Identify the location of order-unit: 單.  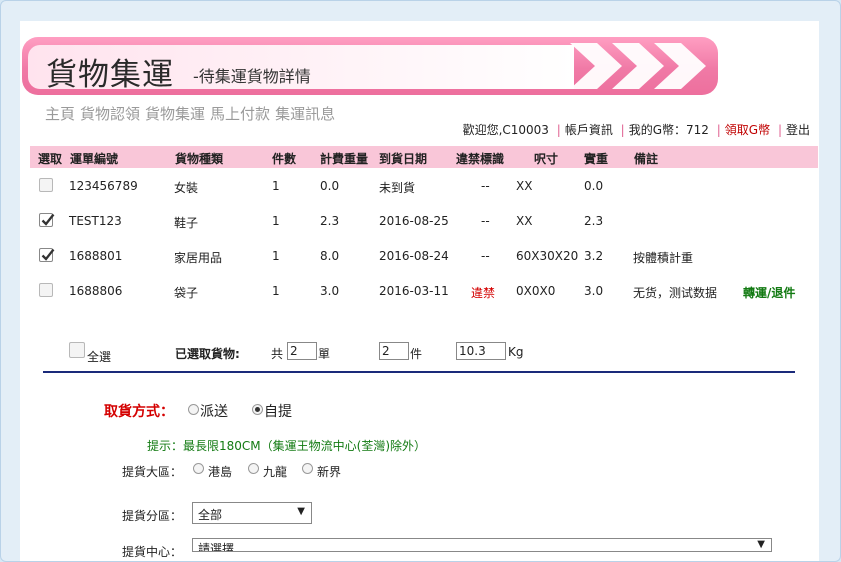
(324, 354).